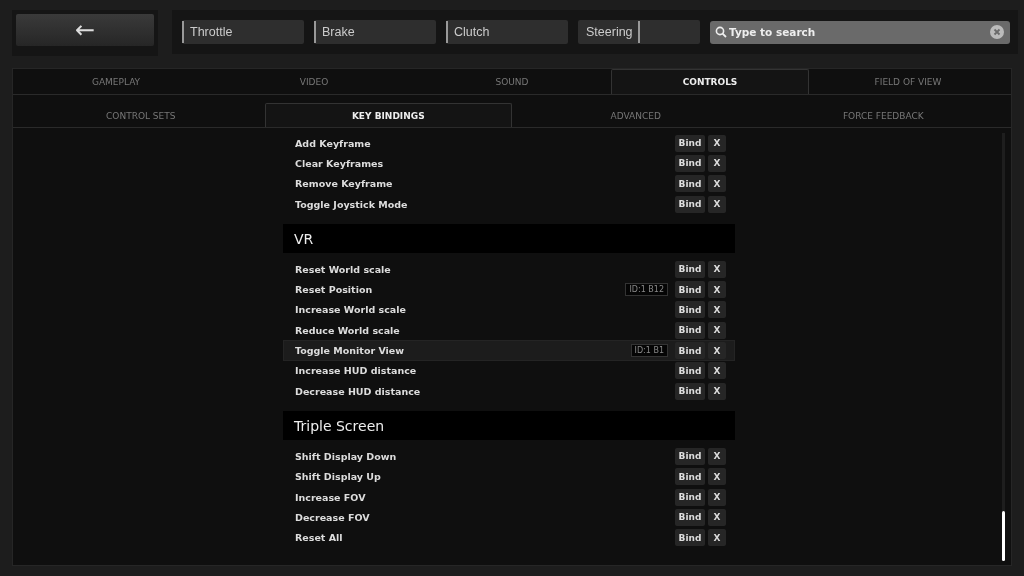  What do you see at coordinates (141, 115) in the screenshot?
I see `tab: CONTROL SETS` at bounding box center [141, 115].